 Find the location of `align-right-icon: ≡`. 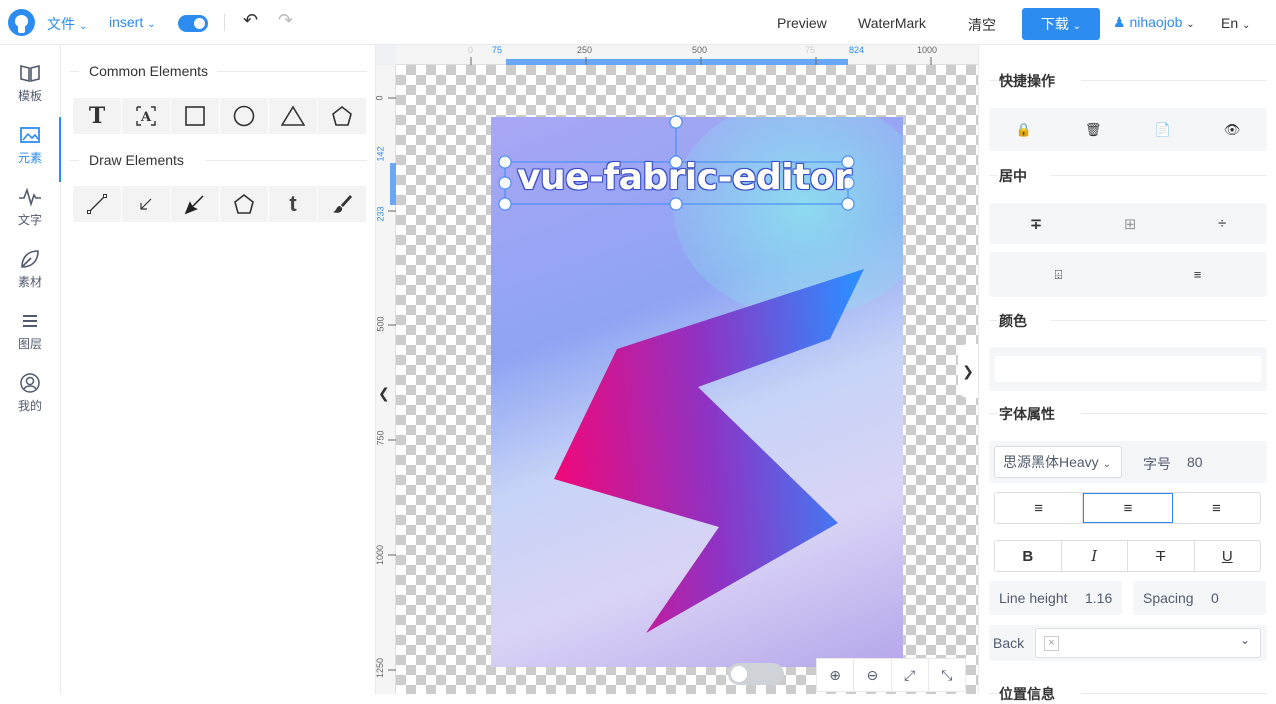

align-right-icon: ≡ is located at coordinates (1216, 508).